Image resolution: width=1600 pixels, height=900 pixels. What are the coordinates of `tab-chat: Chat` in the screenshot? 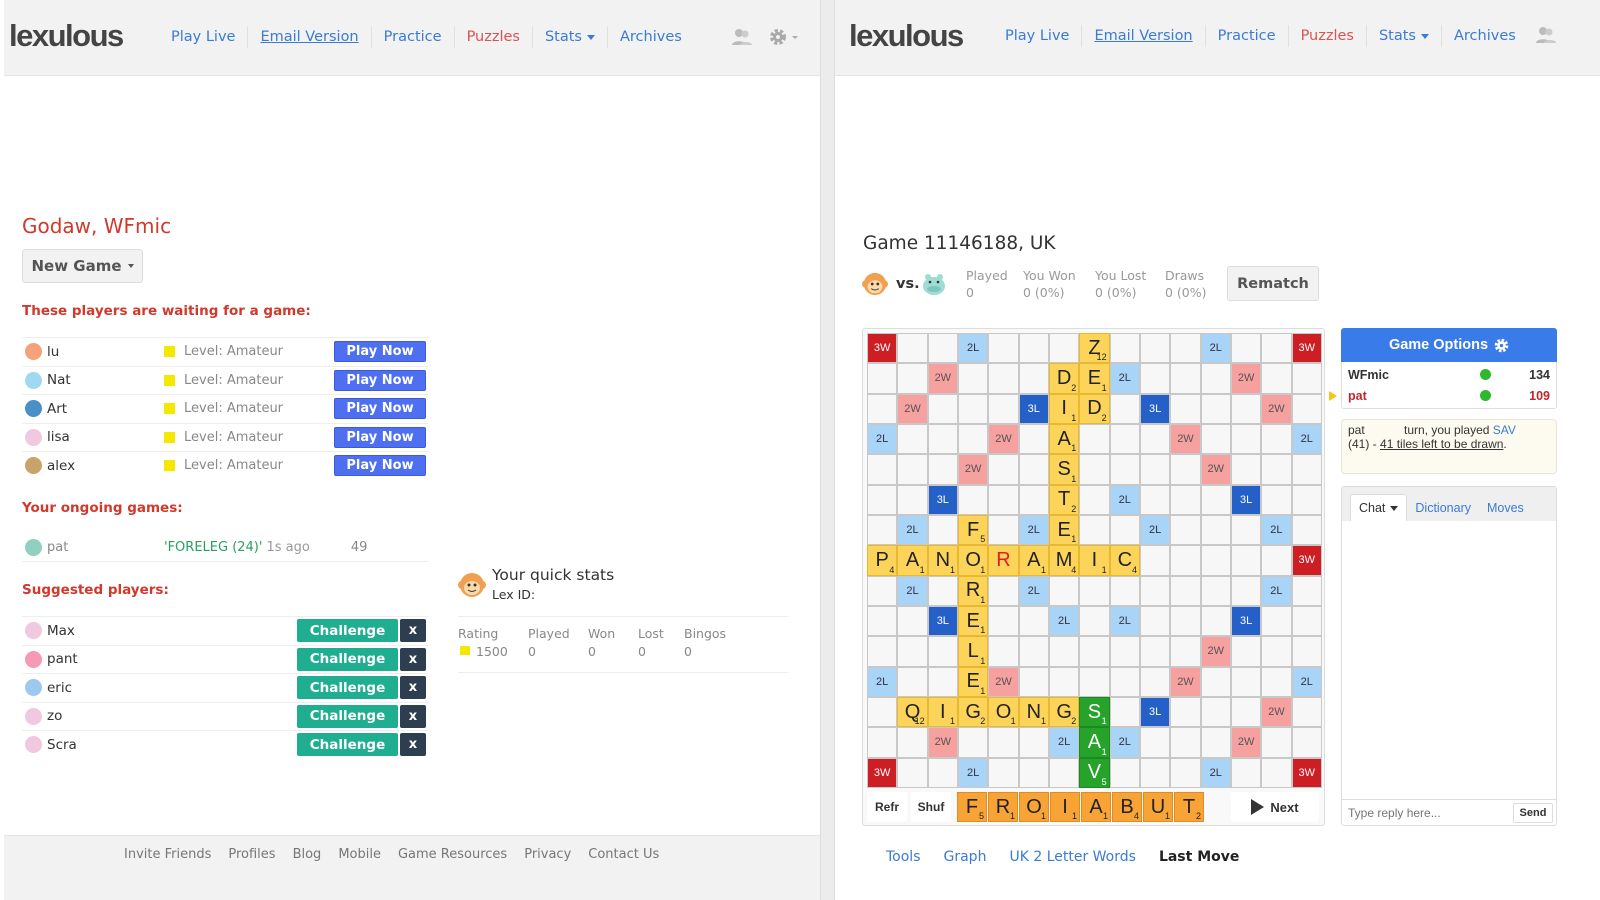 It's located at (1379, 507).